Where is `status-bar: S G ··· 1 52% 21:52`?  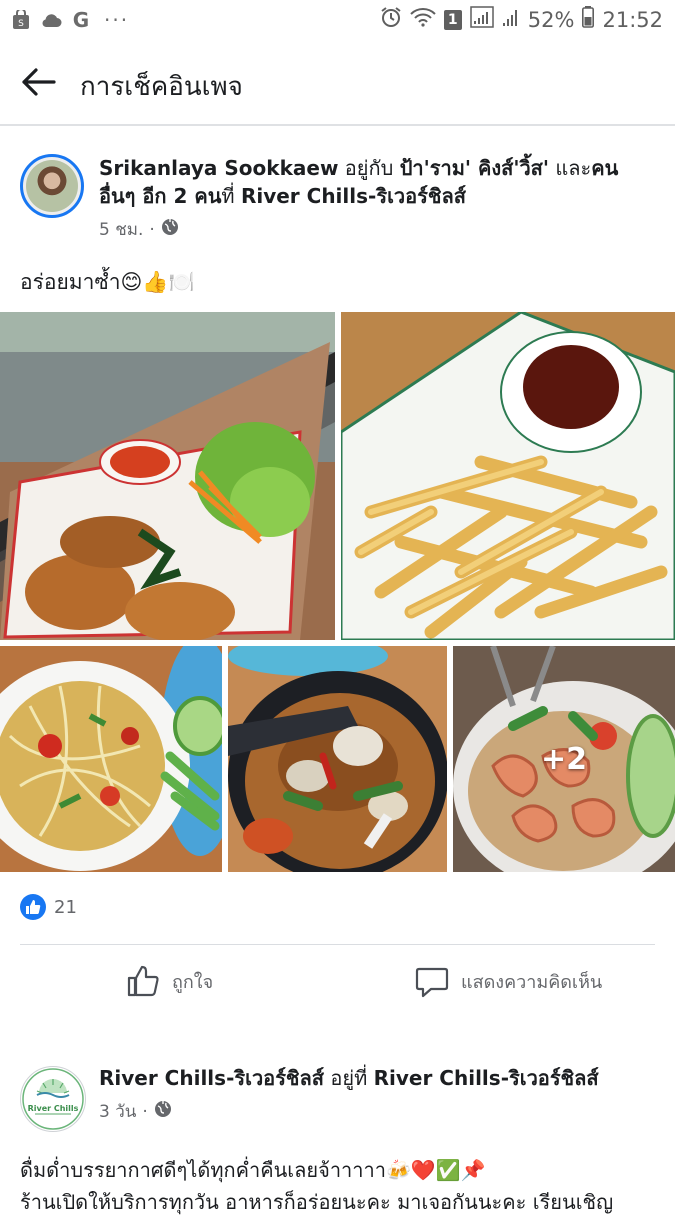
status-bar: S G ··· 1 52% 21:52 is located at coordinates (337, 20).